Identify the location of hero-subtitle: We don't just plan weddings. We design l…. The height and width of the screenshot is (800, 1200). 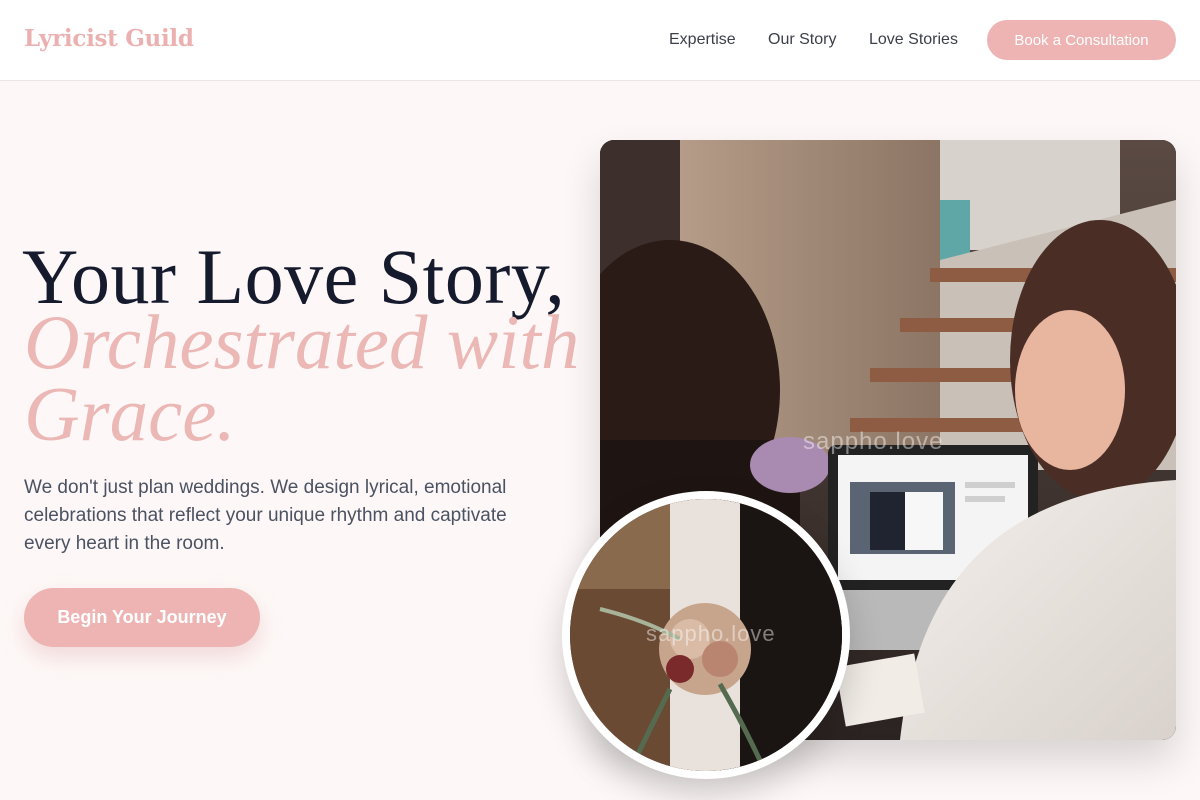
(265, 515).